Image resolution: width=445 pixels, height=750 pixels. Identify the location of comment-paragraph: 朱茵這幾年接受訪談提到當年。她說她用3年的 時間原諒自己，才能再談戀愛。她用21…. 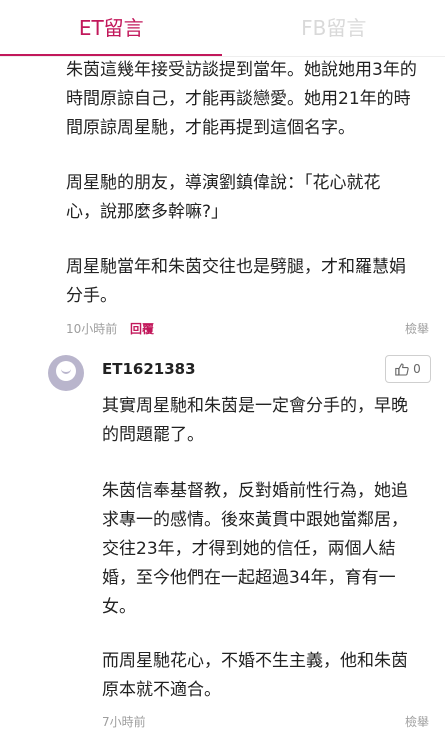
(241, 99).